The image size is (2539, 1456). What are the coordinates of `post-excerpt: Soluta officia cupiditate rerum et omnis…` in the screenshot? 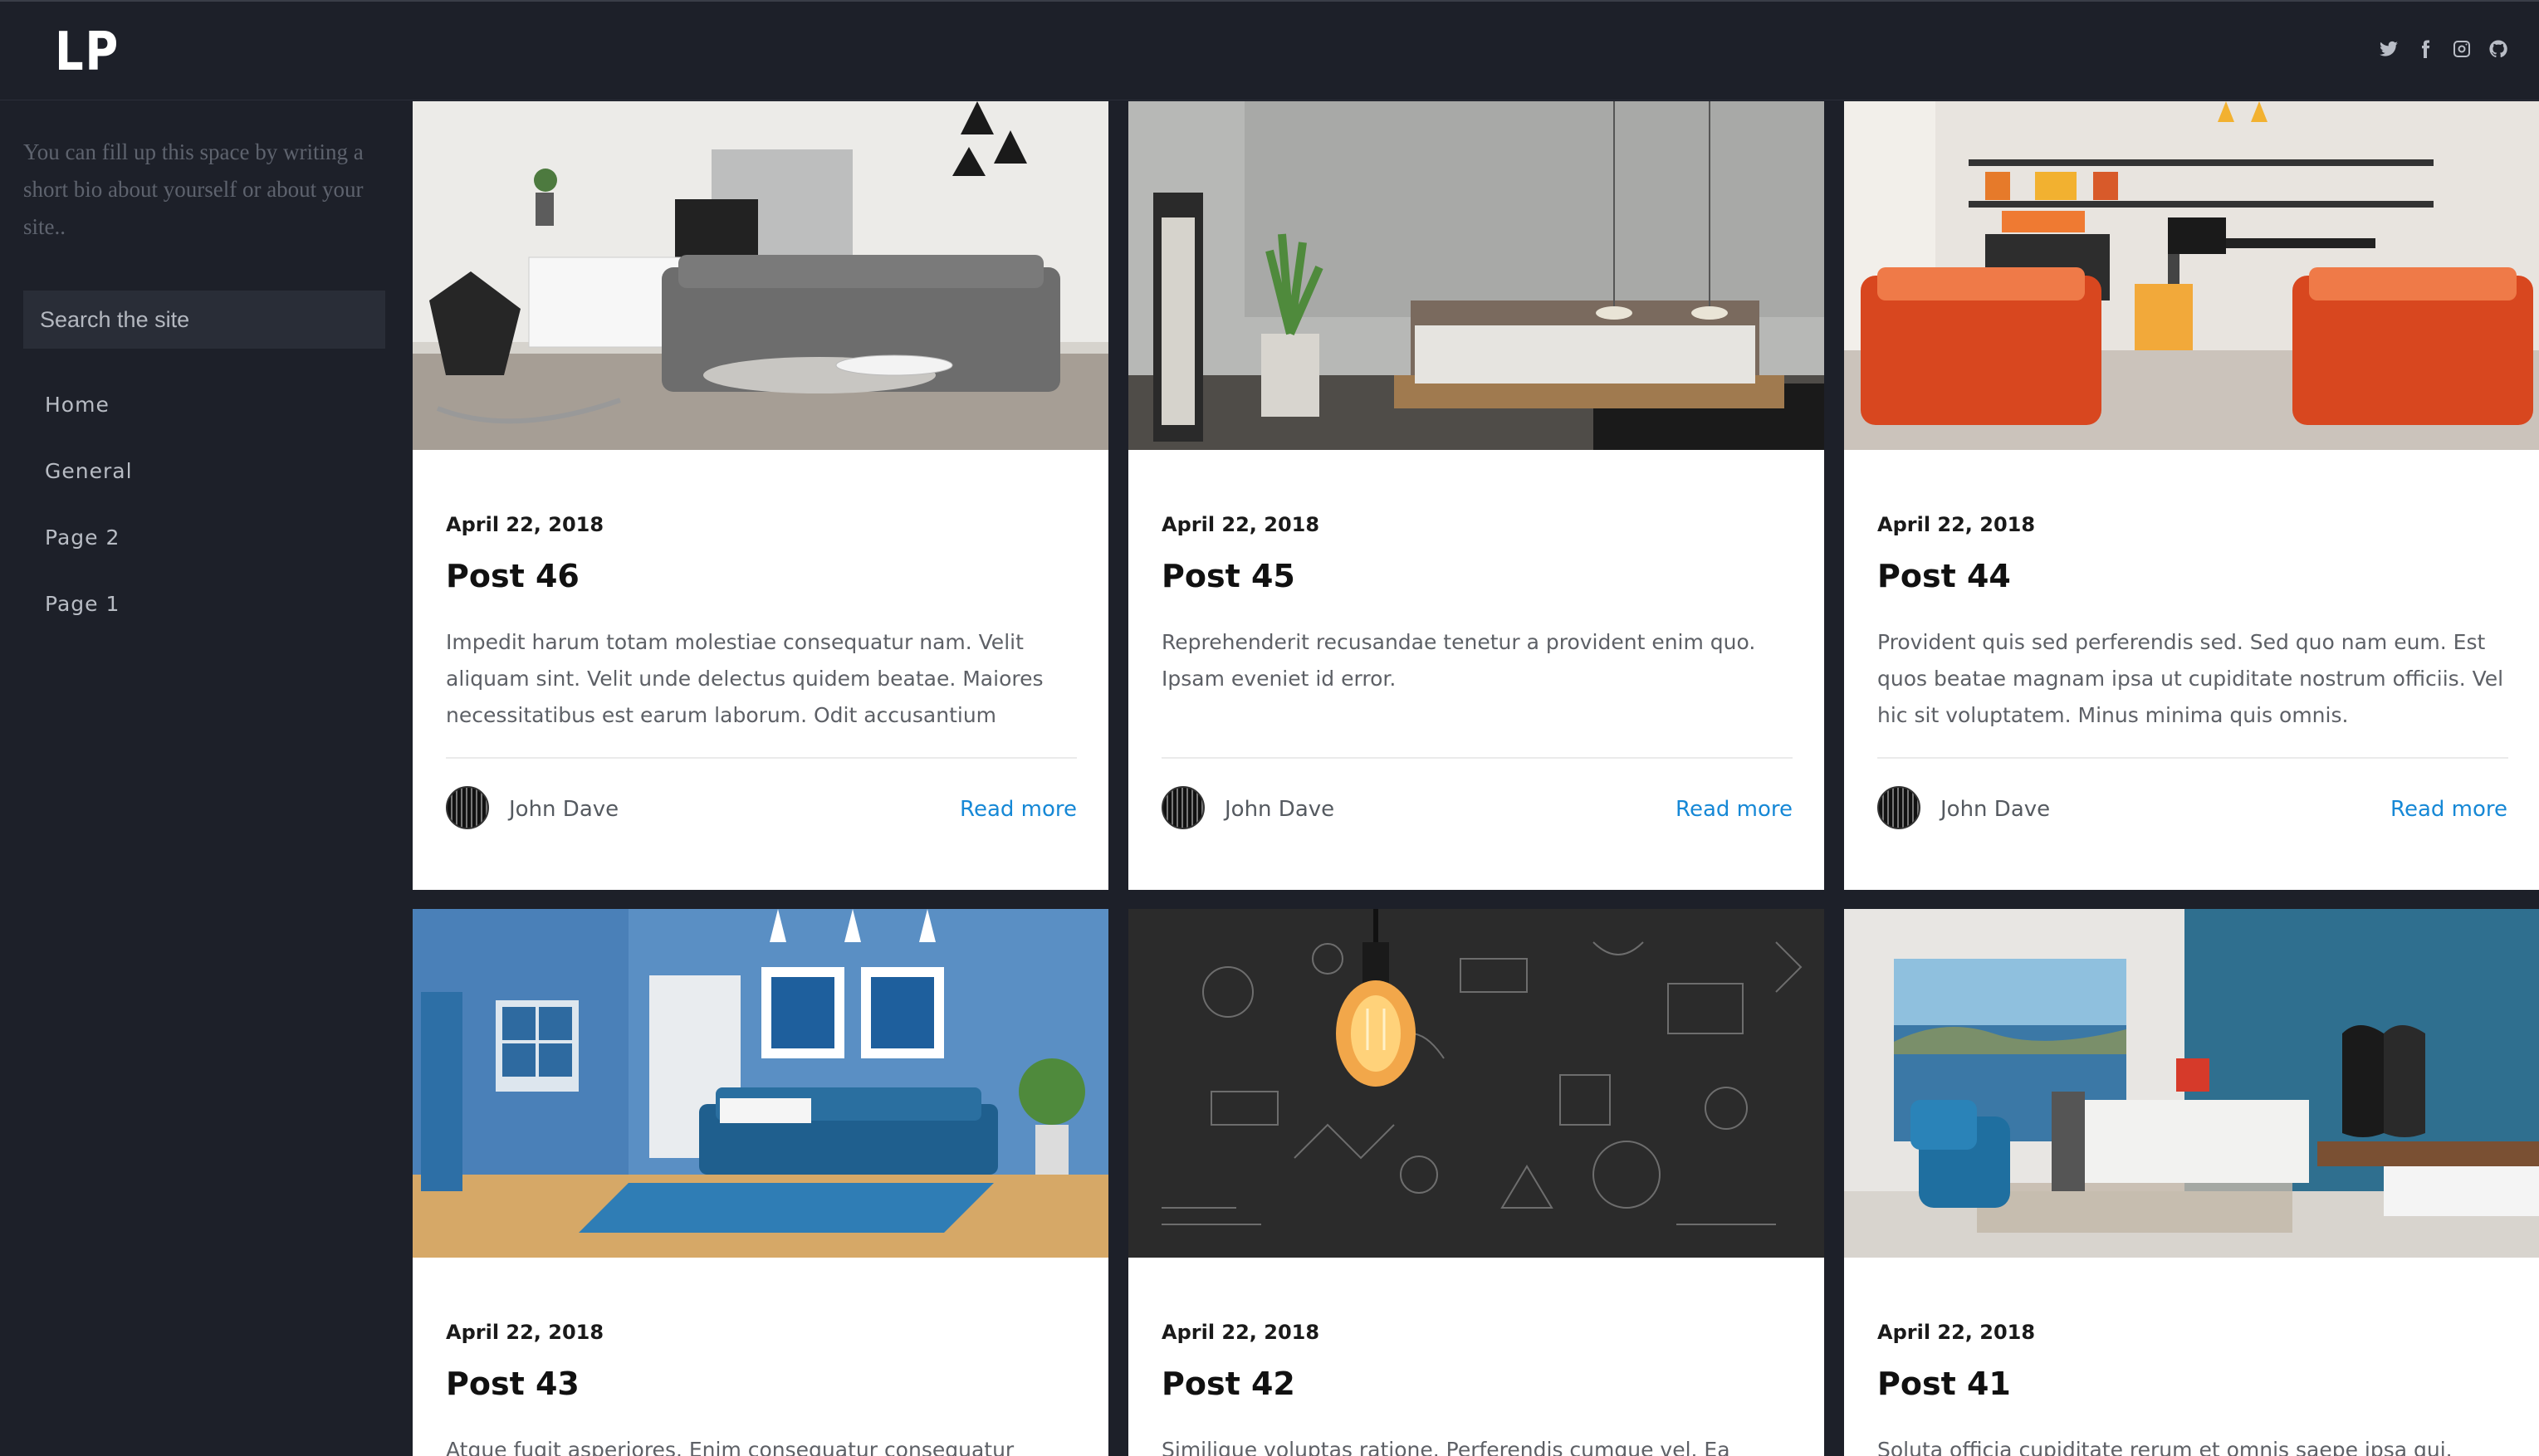 It's located at (2165, 1447).